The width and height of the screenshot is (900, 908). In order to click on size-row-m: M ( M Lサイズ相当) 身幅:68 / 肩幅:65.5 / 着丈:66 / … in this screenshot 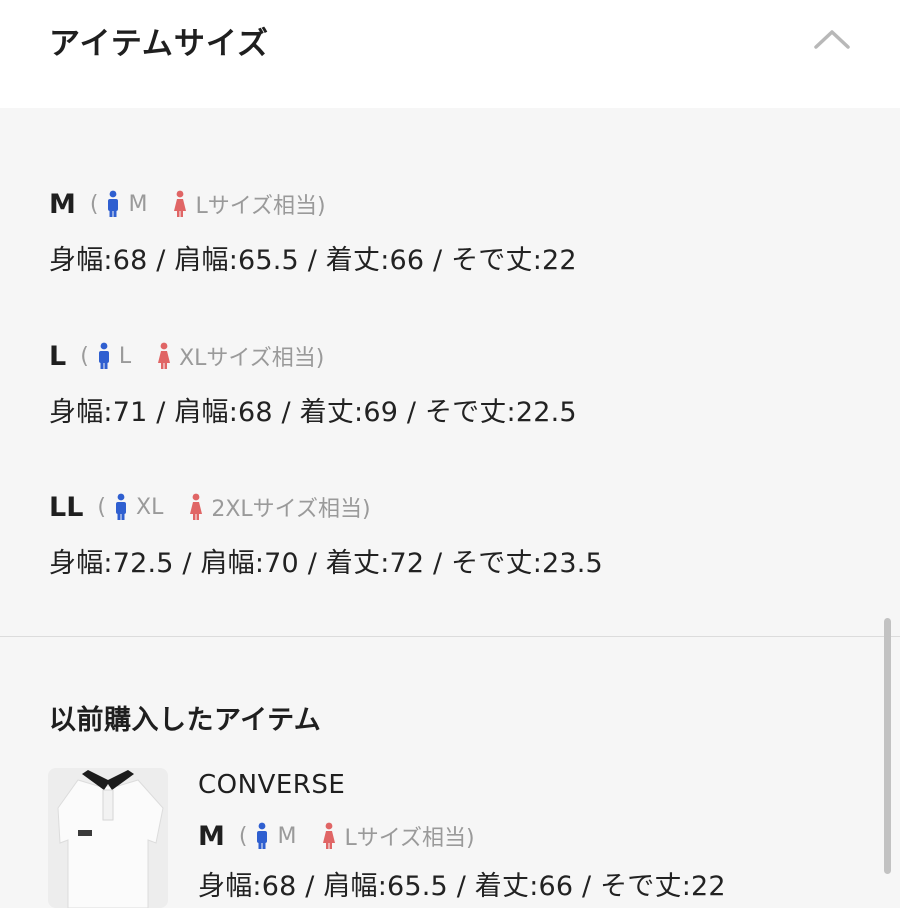, I will do `click(313, 230)`.